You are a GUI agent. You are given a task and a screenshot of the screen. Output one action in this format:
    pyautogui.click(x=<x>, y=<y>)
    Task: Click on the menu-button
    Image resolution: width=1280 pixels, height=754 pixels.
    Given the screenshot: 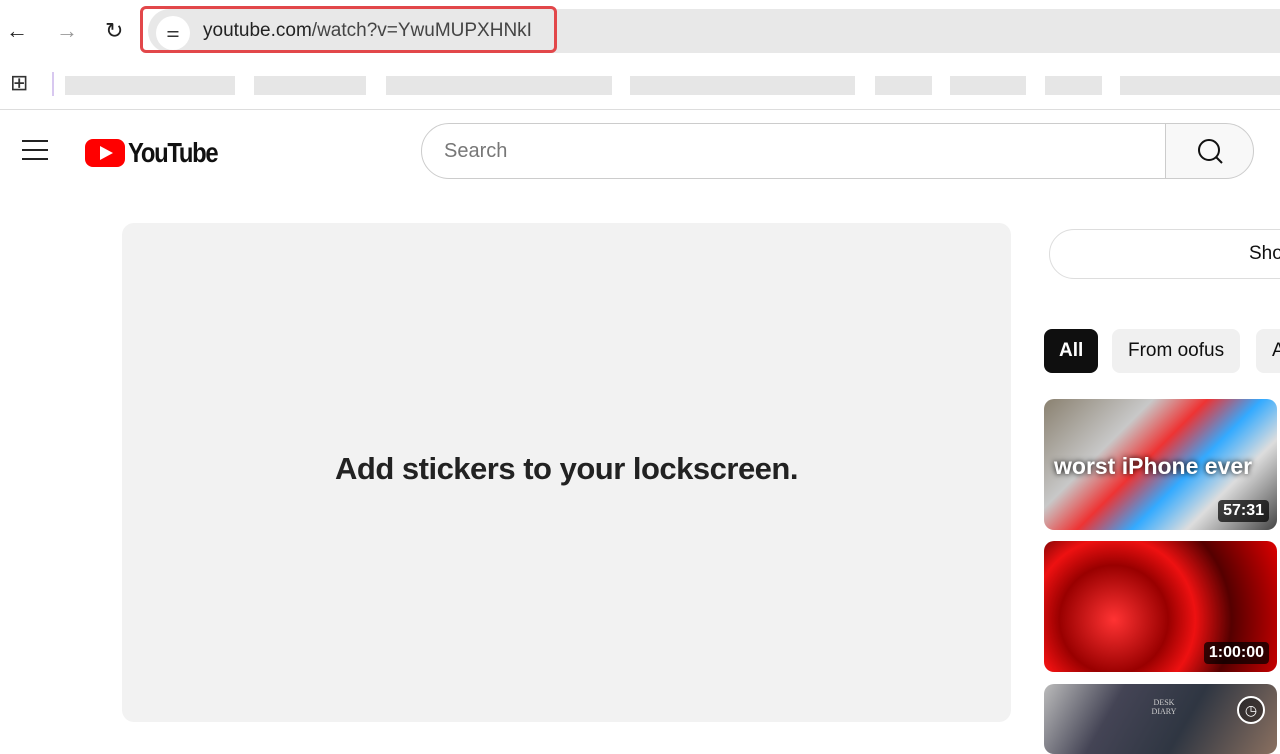 What is the action you would take?
    pyautogui.click(x=35, y=150)
    